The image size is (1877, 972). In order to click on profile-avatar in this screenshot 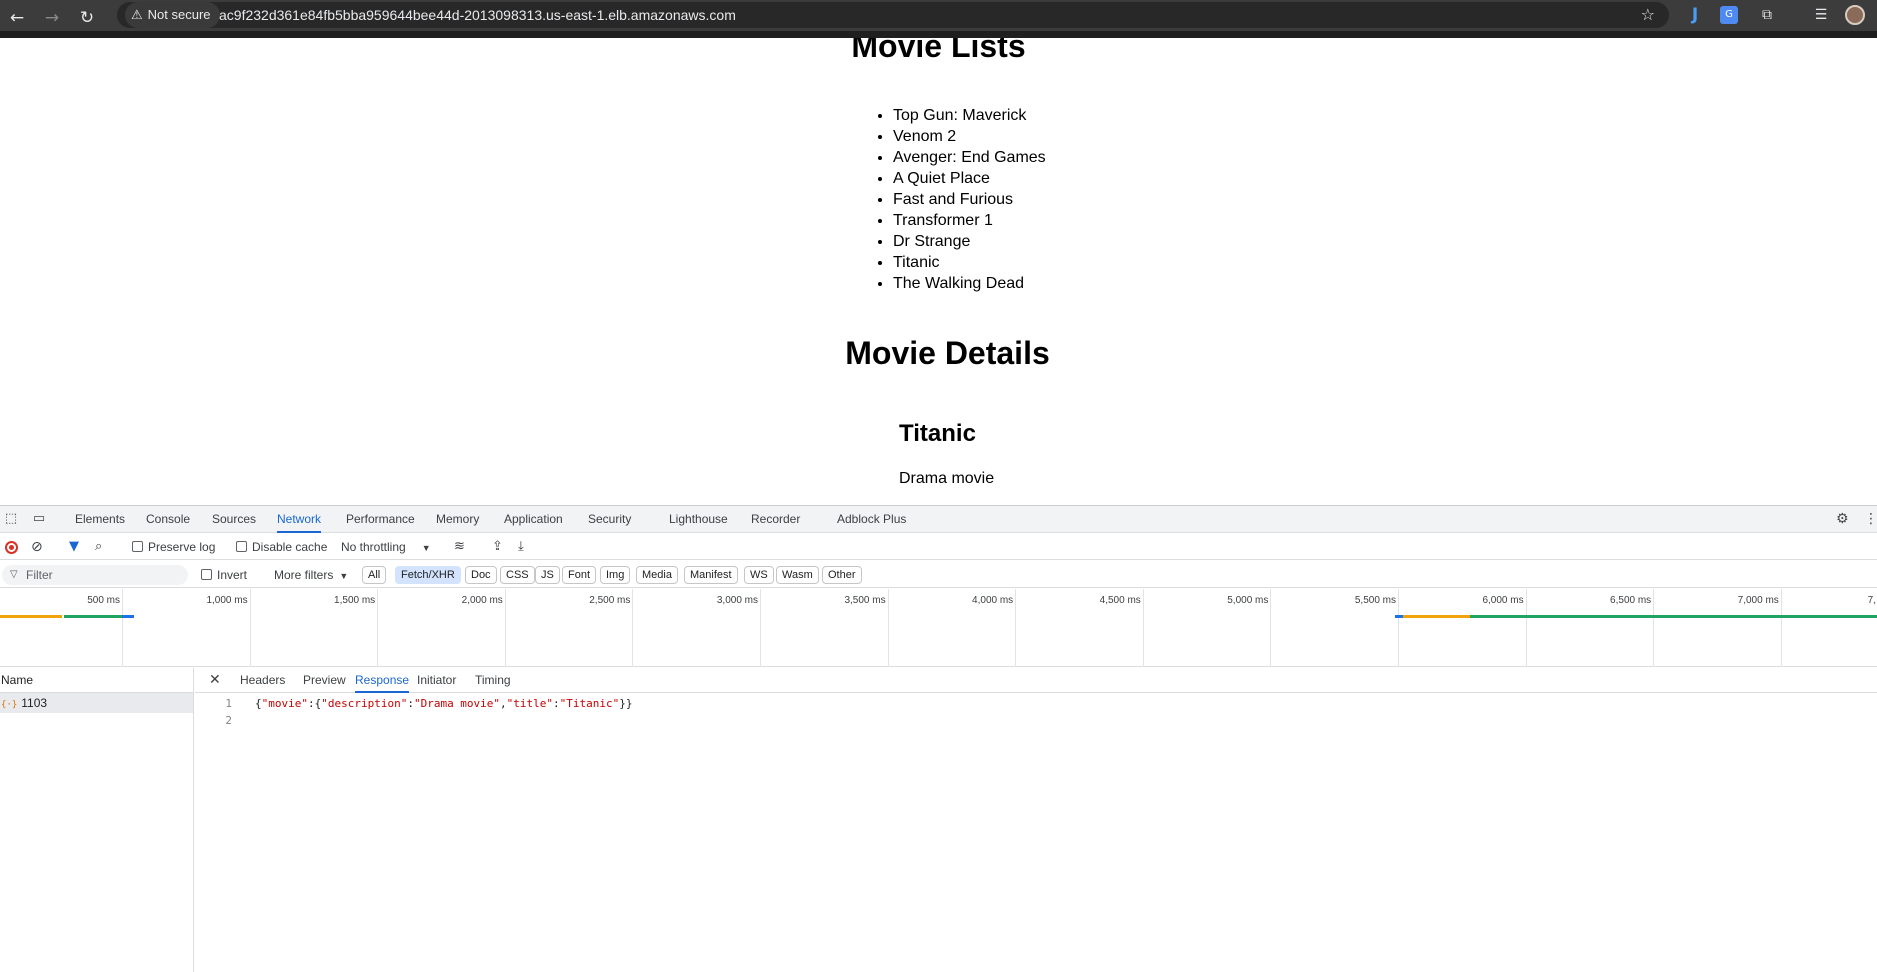, I will do `click(1855, 15)`.